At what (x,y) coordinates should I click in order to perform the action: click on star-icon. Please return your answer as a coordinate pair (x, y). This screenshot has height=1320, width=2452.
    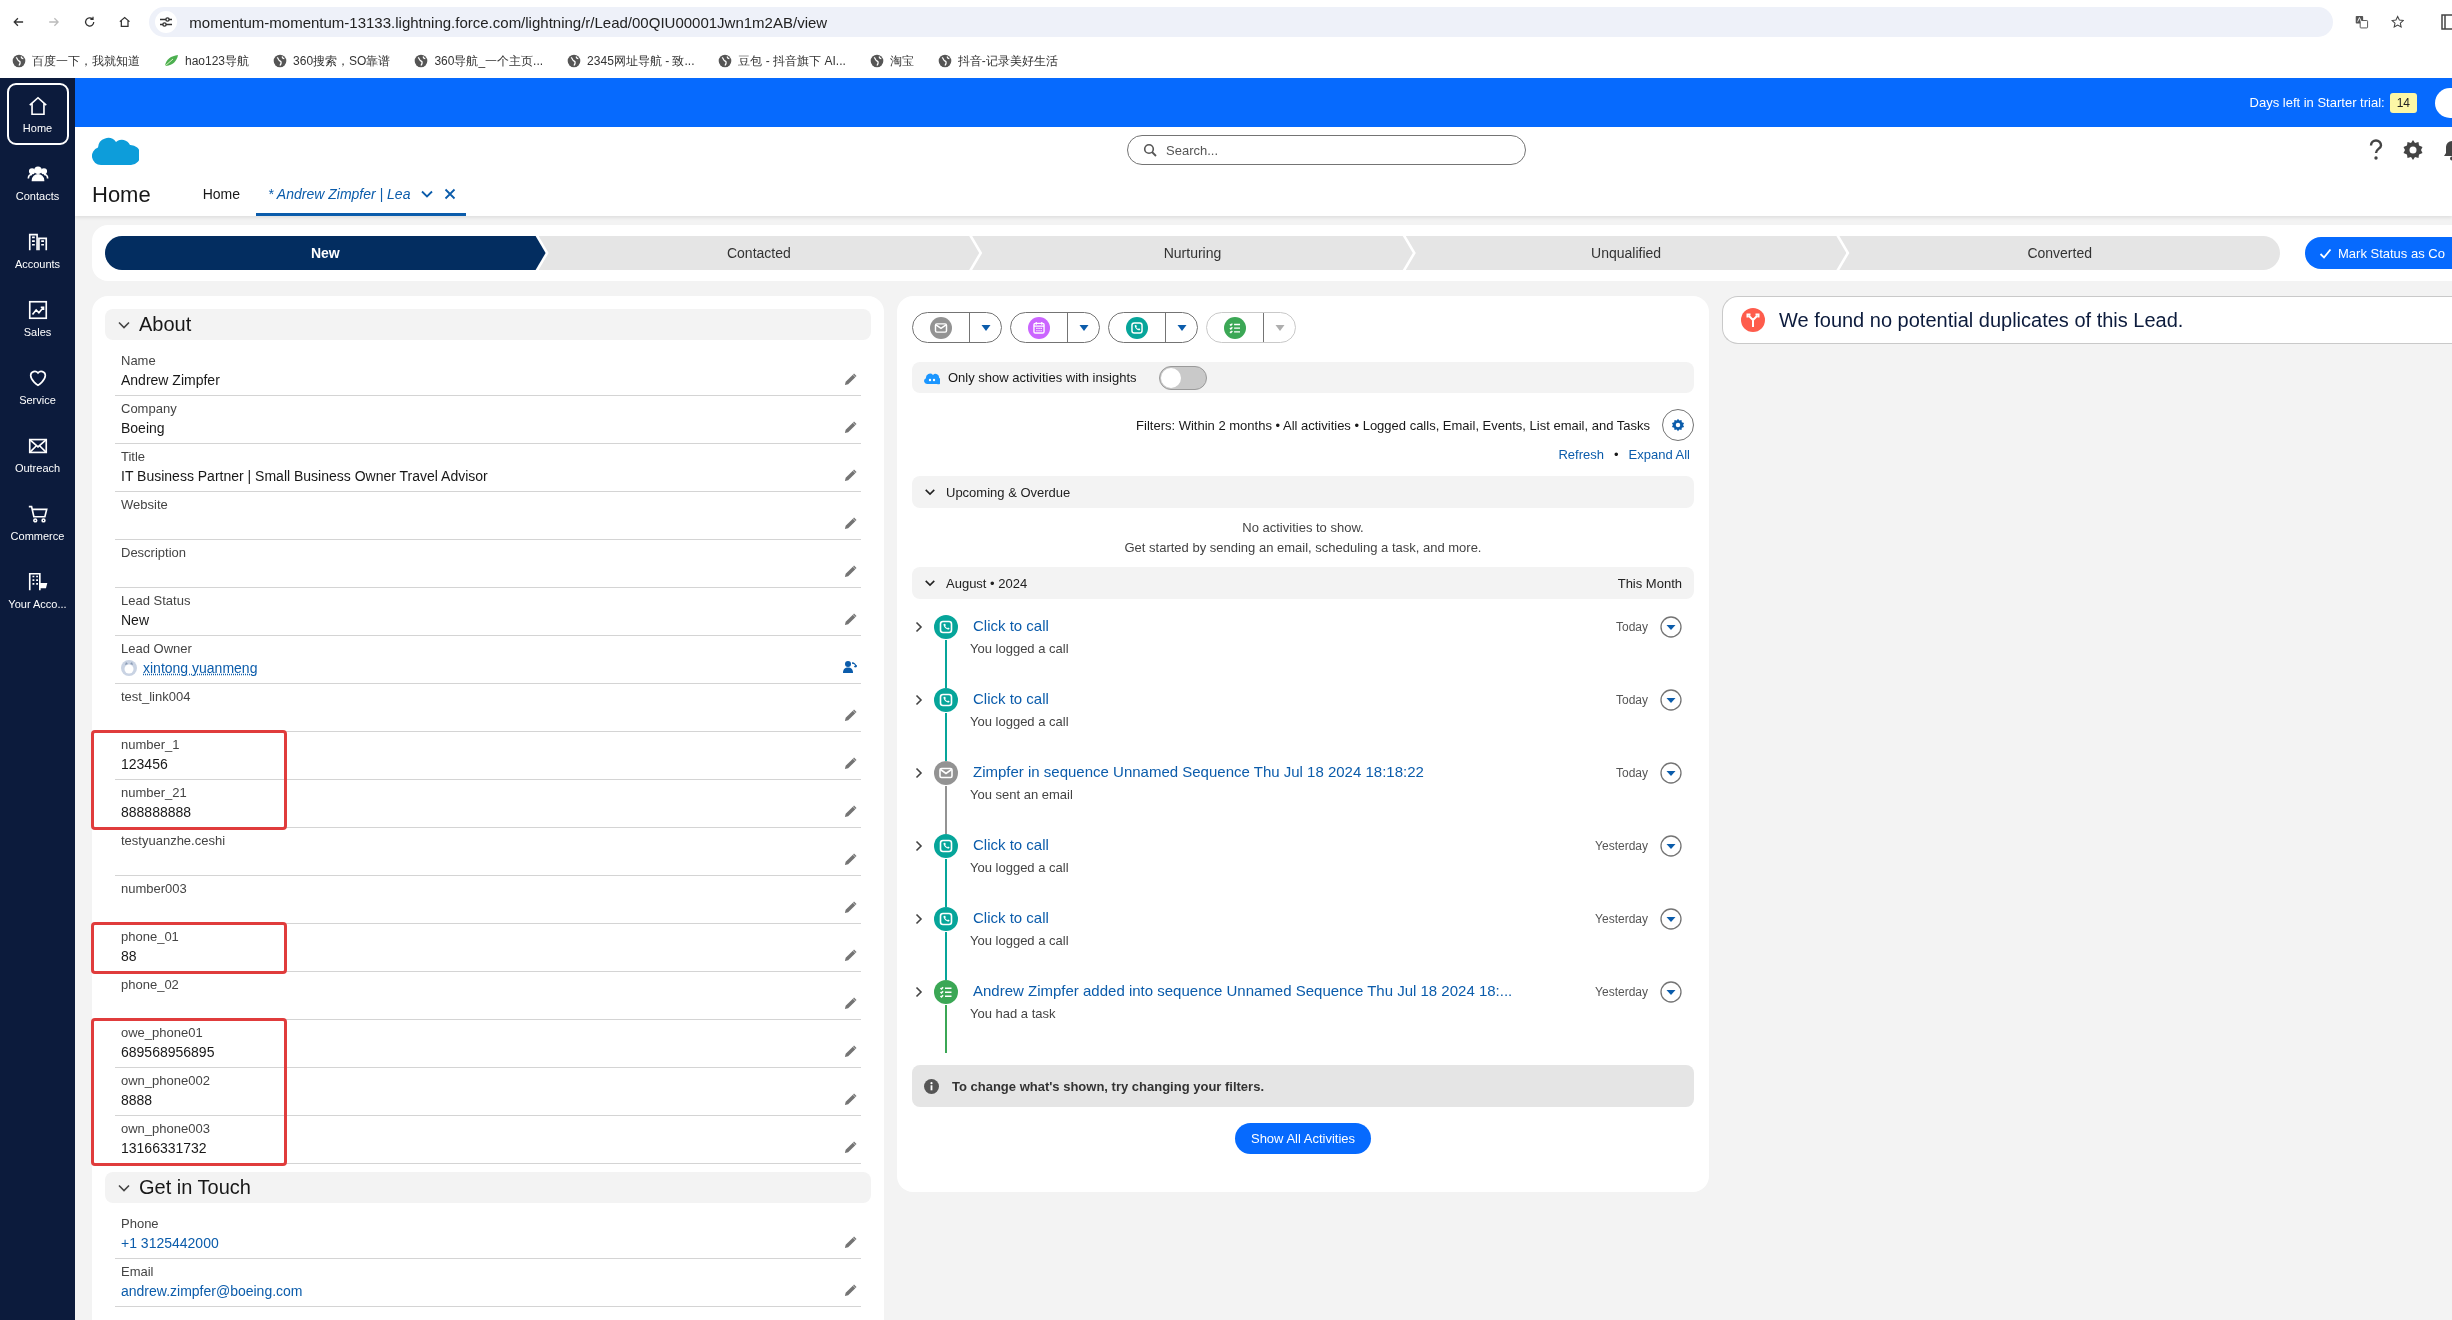
    Looking at the image, I should click on (2397, 22).